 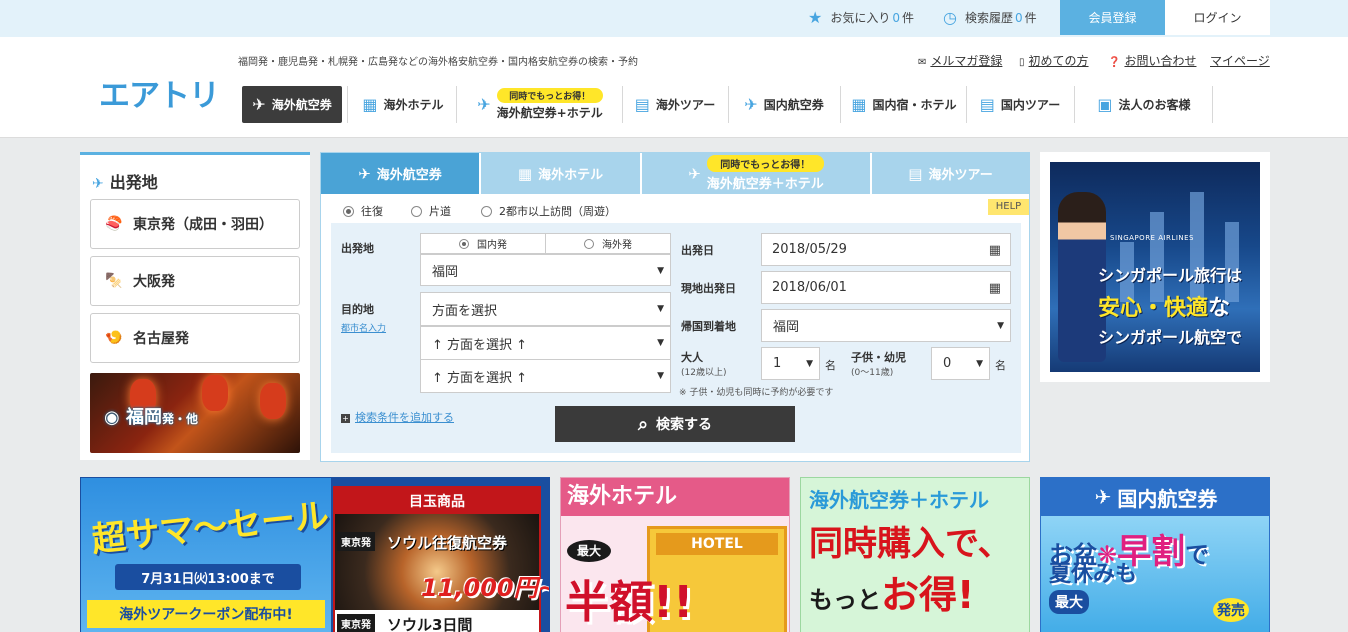 What do you see at coordinates (680, 208) in the screenshot?
I see `trip-type-row: 往復 片道 2都市以上訪問（周遊） HELP` at bounding box center [680, 208].